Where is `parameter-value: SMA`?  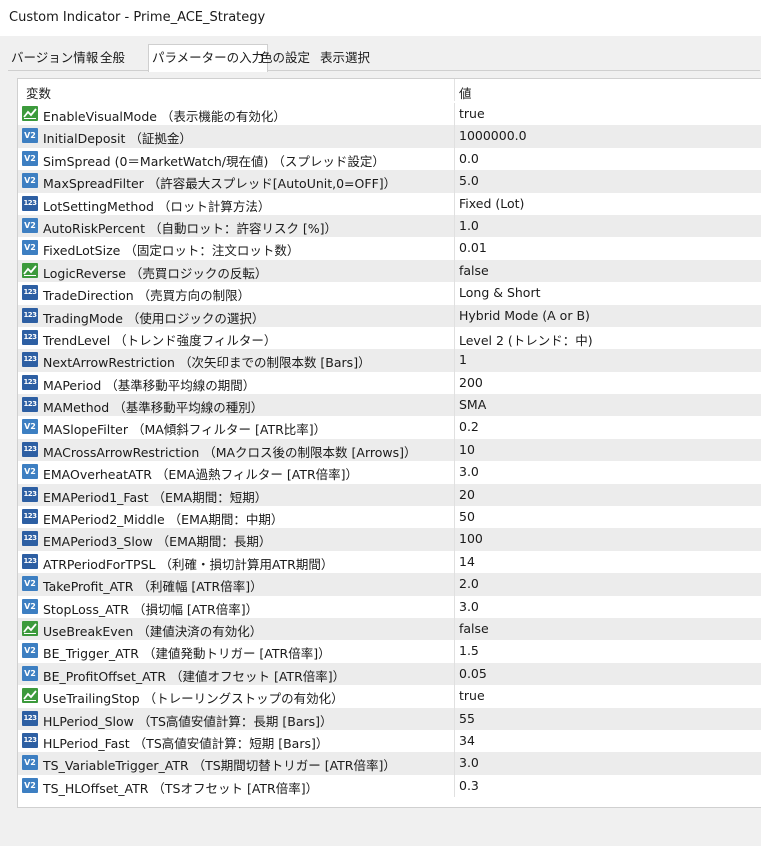
parameter-value: SMA is located at coordinates (472, 404).